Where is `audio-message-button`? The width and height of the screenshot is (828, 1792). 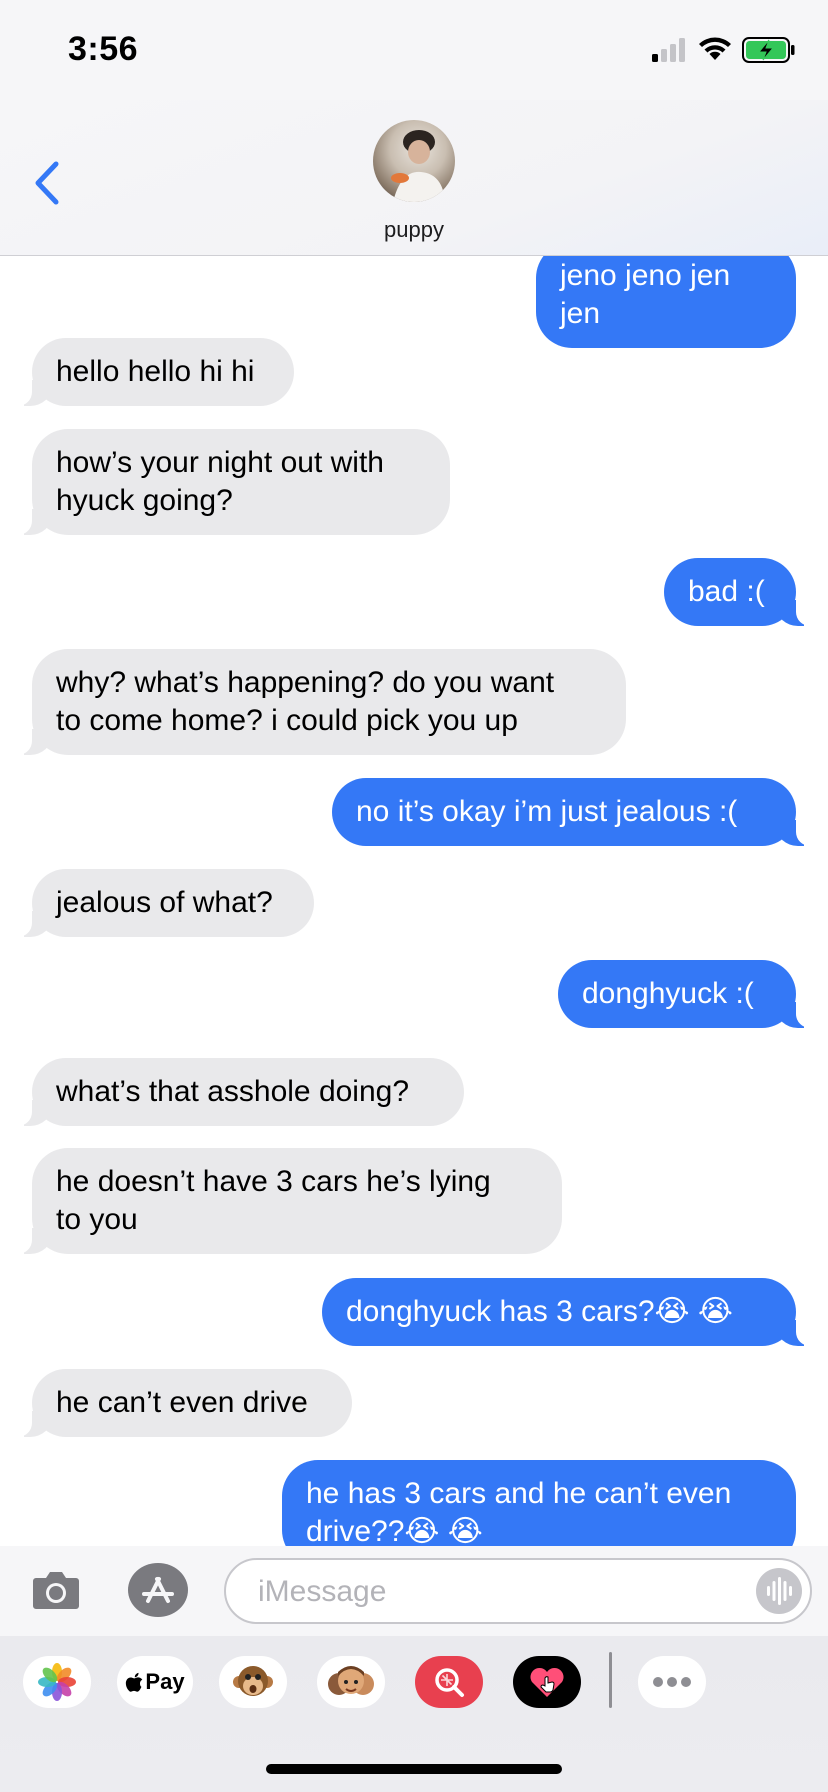 audio-message-button is located at coordinates (779, 1591).